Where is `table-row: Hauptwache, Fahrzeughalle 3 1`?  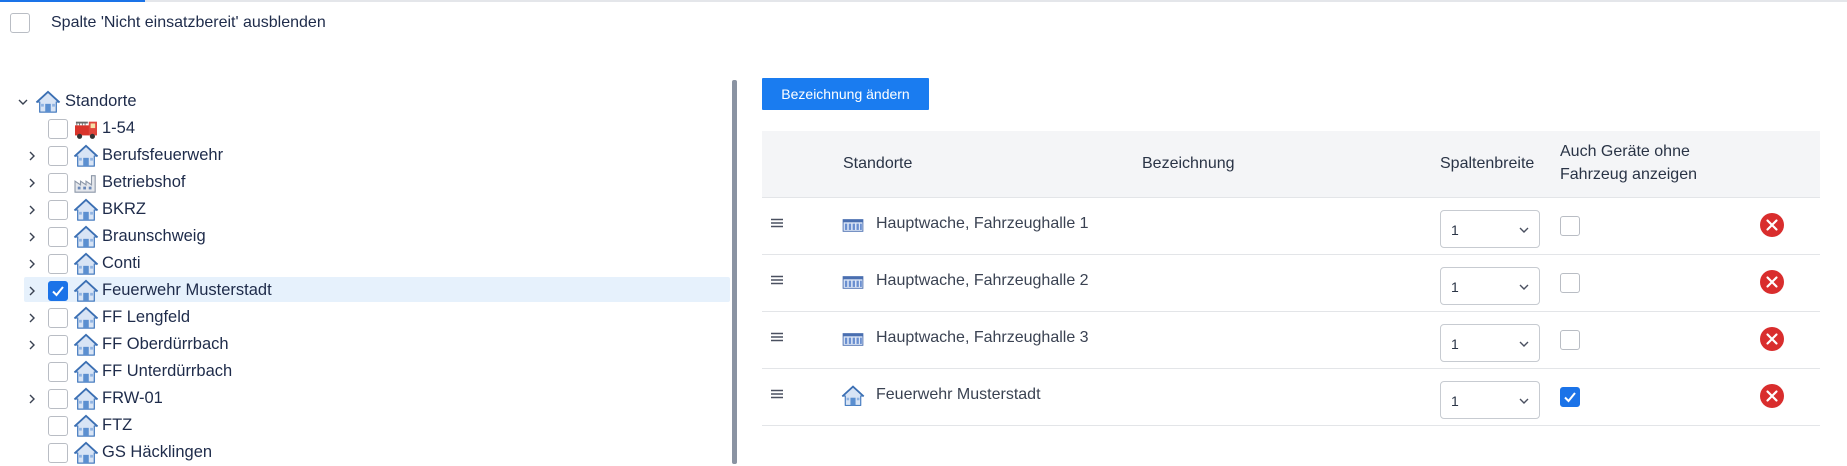 table-row: Hauptwache, Fahrzeughalle 3 1 is located at coordinates (1291, 340).